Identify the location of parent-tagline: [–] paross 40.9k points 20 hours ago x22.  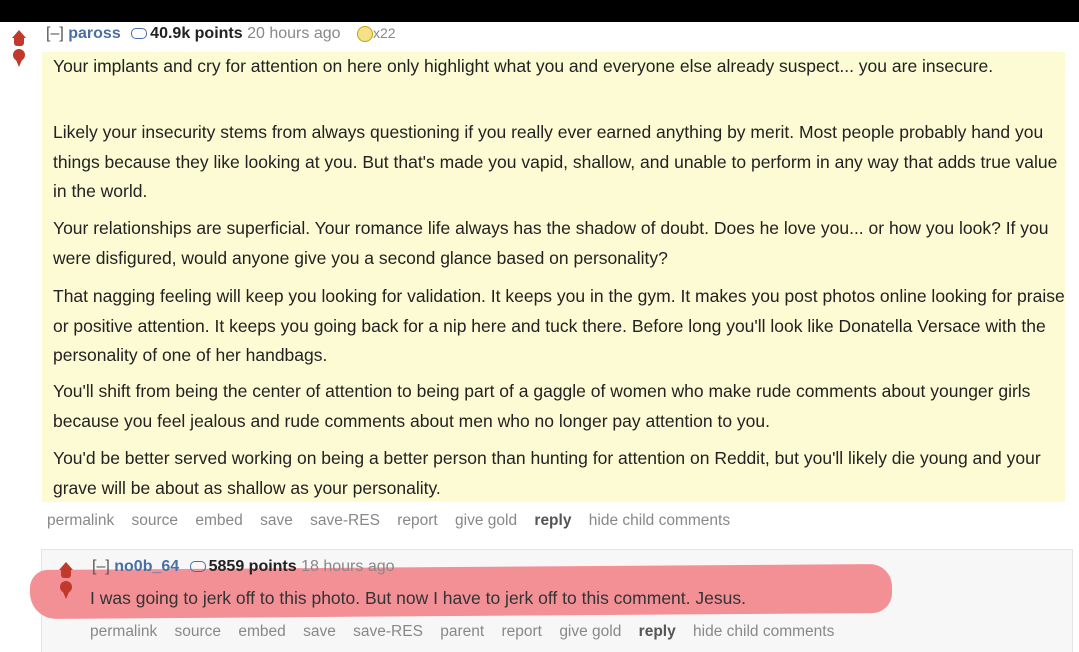
(221, 34).